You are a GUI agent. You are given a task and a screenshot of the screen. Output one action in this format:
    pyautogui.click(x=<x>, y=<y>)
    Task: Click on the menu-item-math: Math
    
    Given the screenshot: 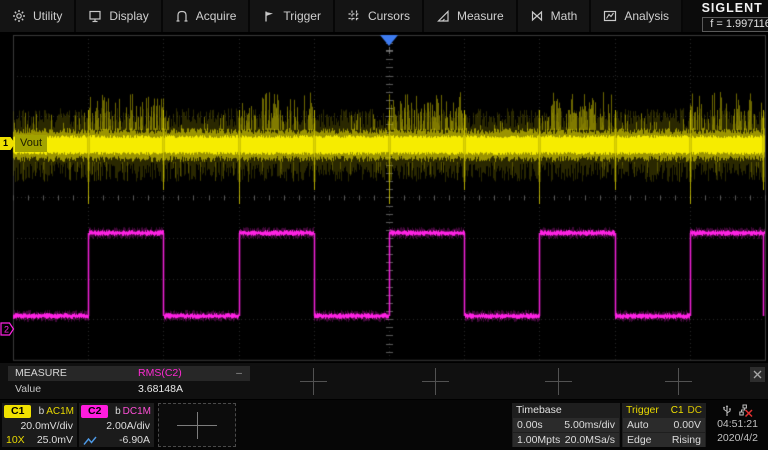 What is the action you would take?
    pyautogui.click(x=553, y=16)
    